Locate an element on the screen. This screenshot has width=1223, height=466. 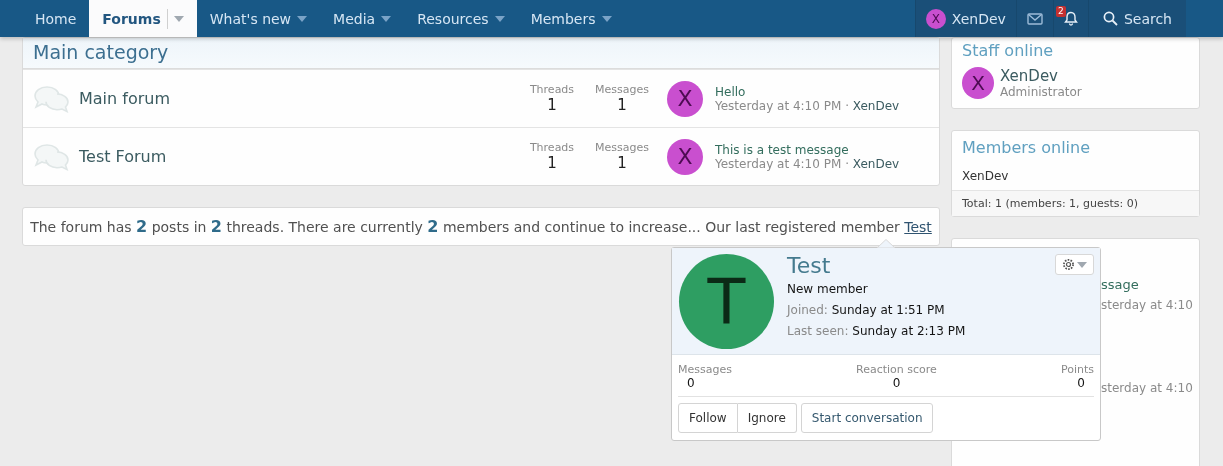
settings-icon is located at coordinates (1068, 264).